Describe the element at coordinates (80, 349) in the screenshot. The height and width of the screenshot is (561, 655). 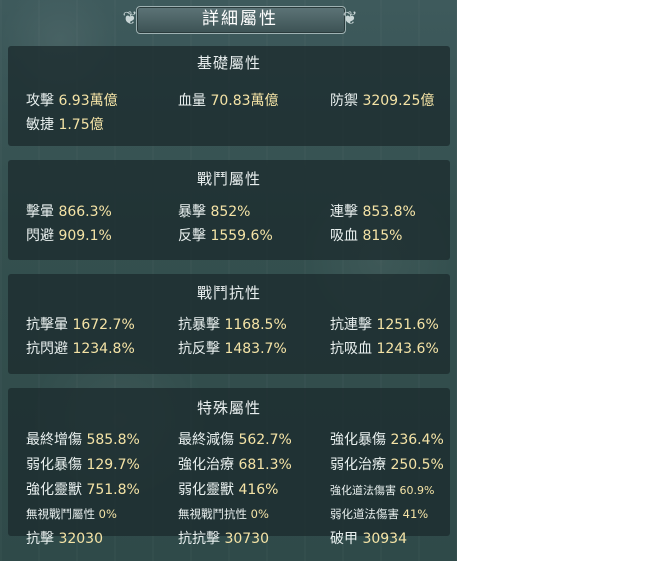
I see `stat-anti-dodge: 抗閃避 1234.8%` at that location.